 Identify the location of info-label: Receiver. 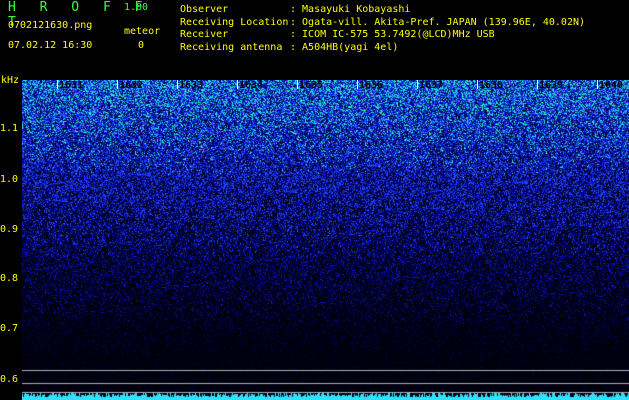
(204, 34).